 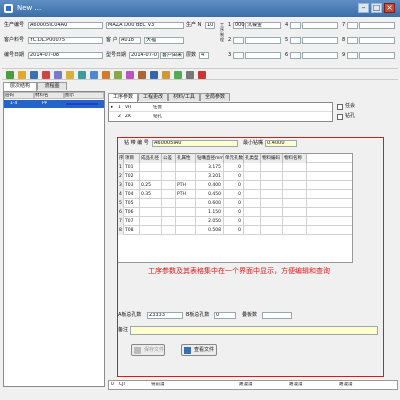 What do you see at coordinates (235, 194) in the screenshot?
I see `grid-row: 4 T04 0.35 PTH 0.450 0` at bounding box center [235, 194].